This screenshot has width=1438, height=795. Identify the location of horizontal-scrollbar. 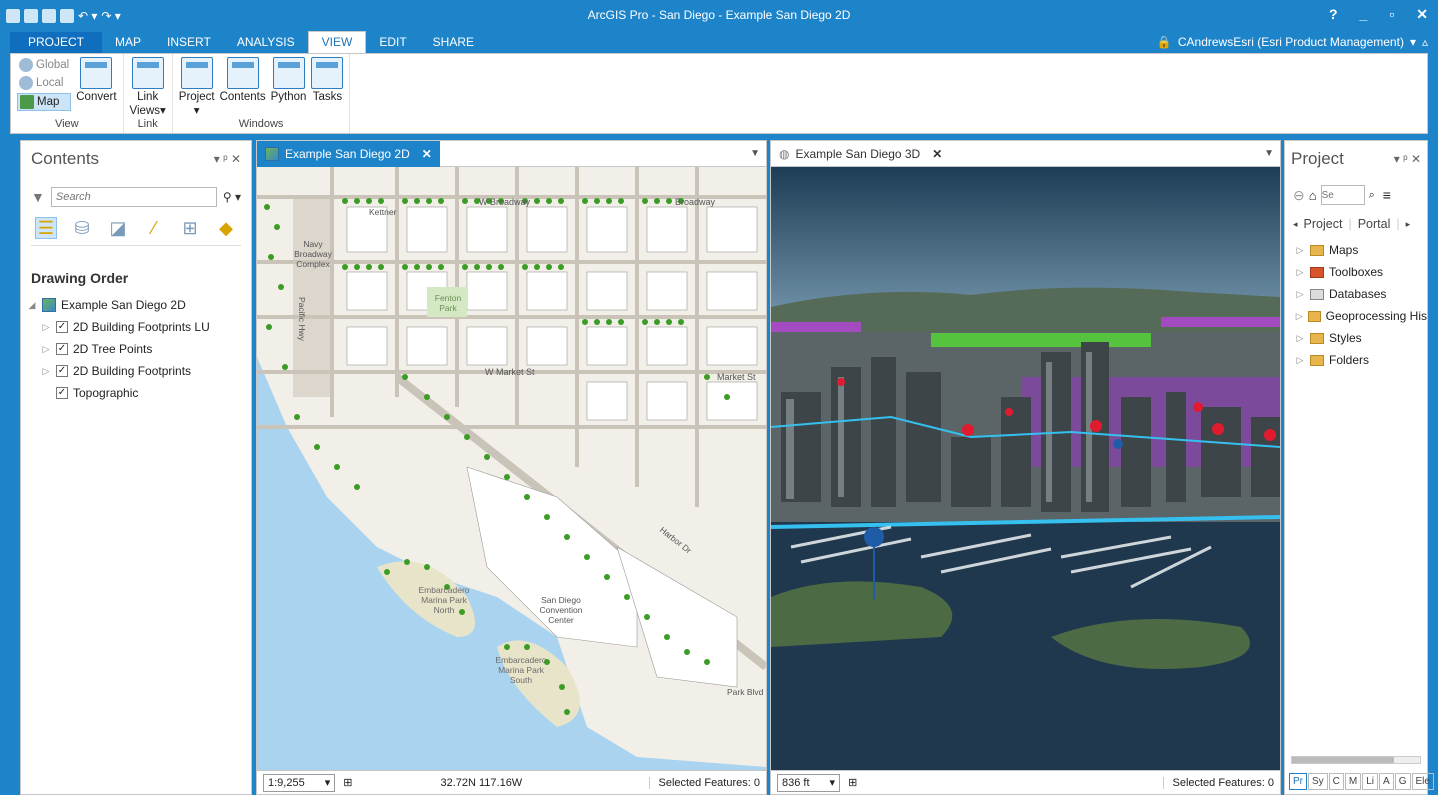
(1356, 760).